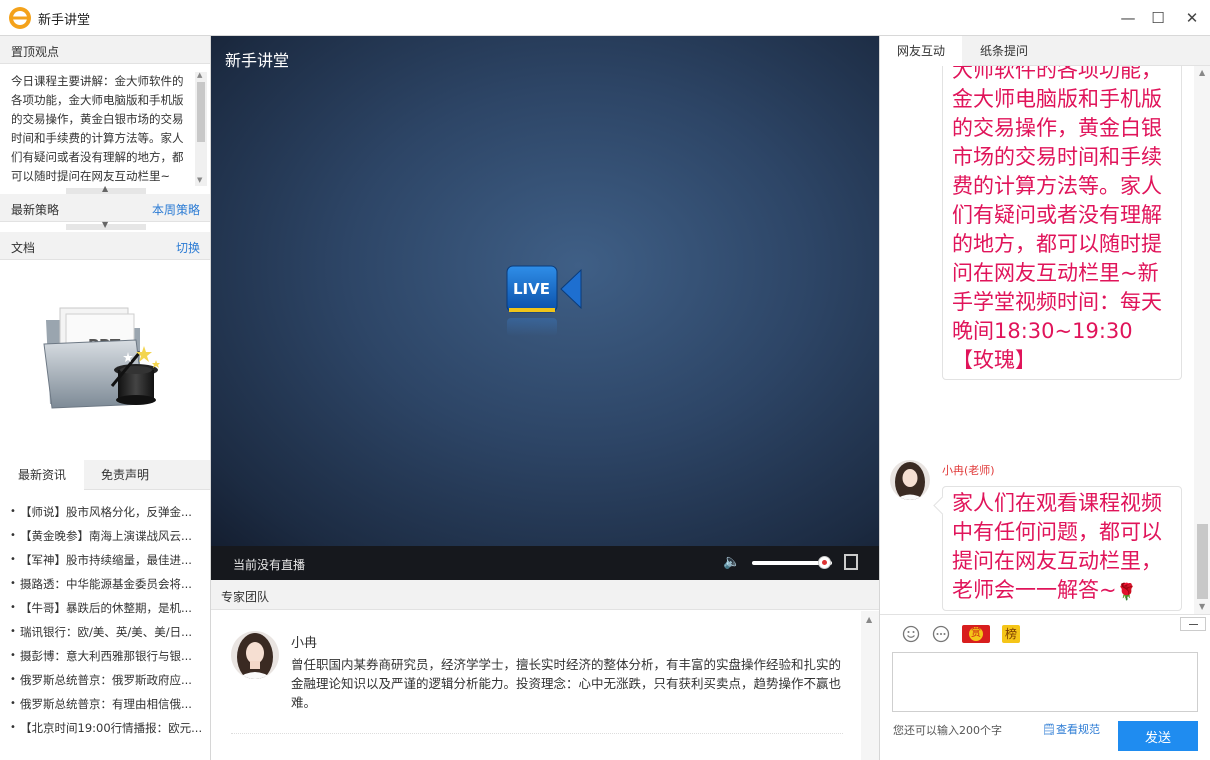 The image size is (1210, 760). Describe the element at coordinates (537, 733) in the screenshot. I see `divider` at that location.